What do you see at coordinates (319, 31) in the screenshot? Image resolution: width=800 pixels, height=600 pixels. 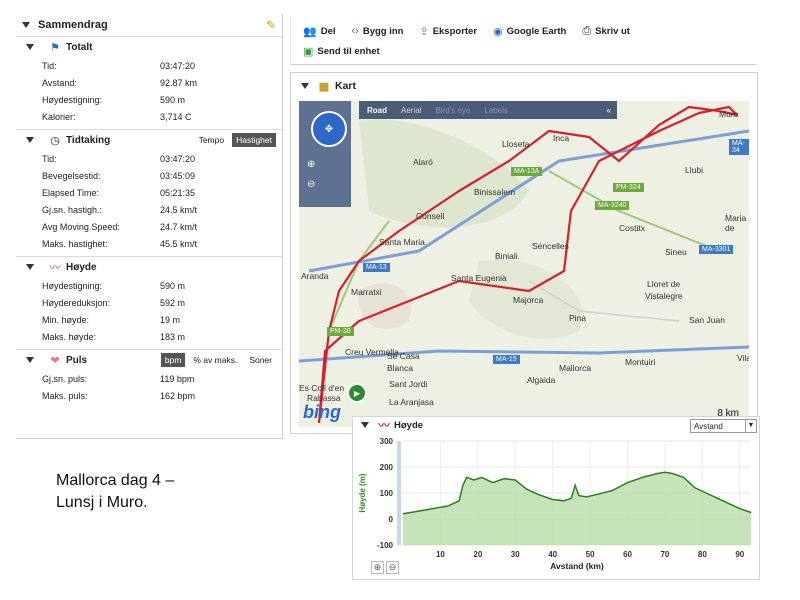 I see `share-button: 👥 Del` at bounding box center [319, 31].